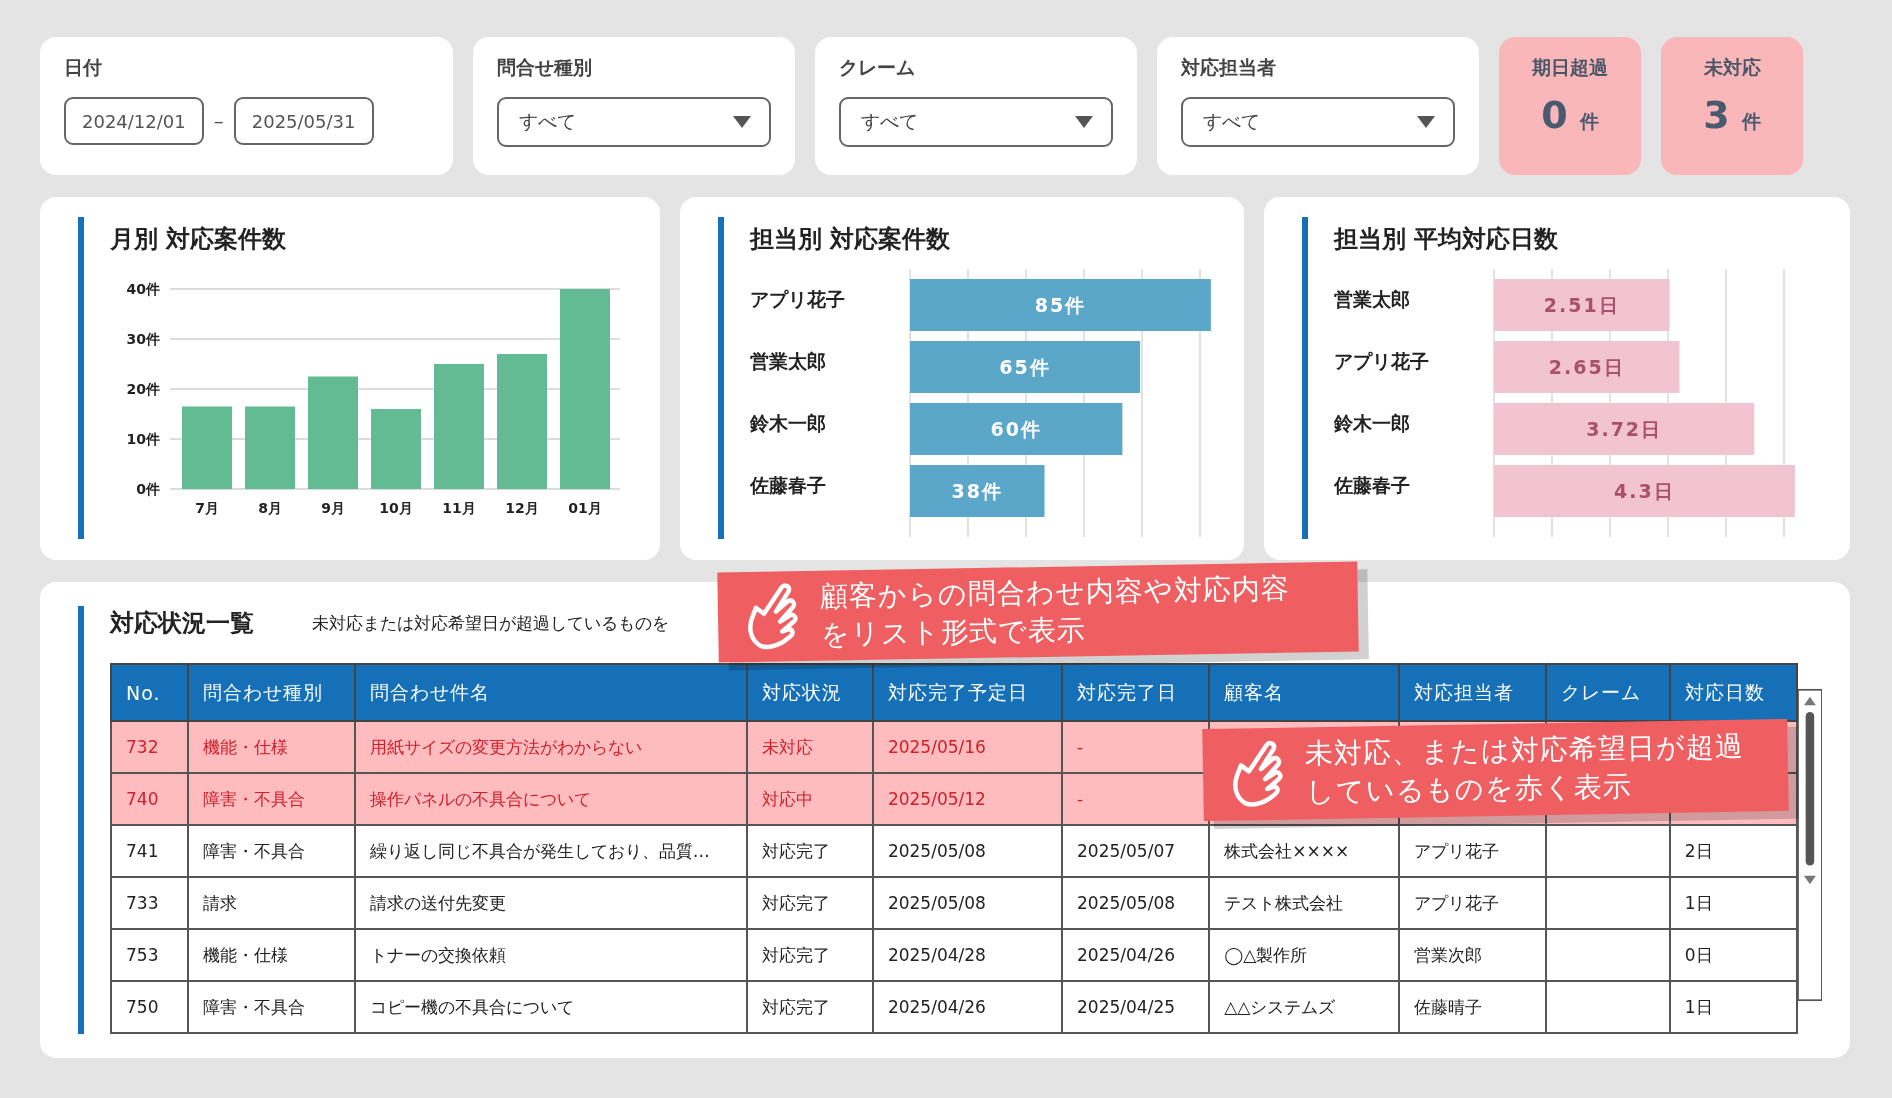 This screenshot has height=1098, width=1892. What do you see at coordinates (148, 489) in the screenshot?
I see `y-axis-label: 0件` at bounding box center [148, 489].